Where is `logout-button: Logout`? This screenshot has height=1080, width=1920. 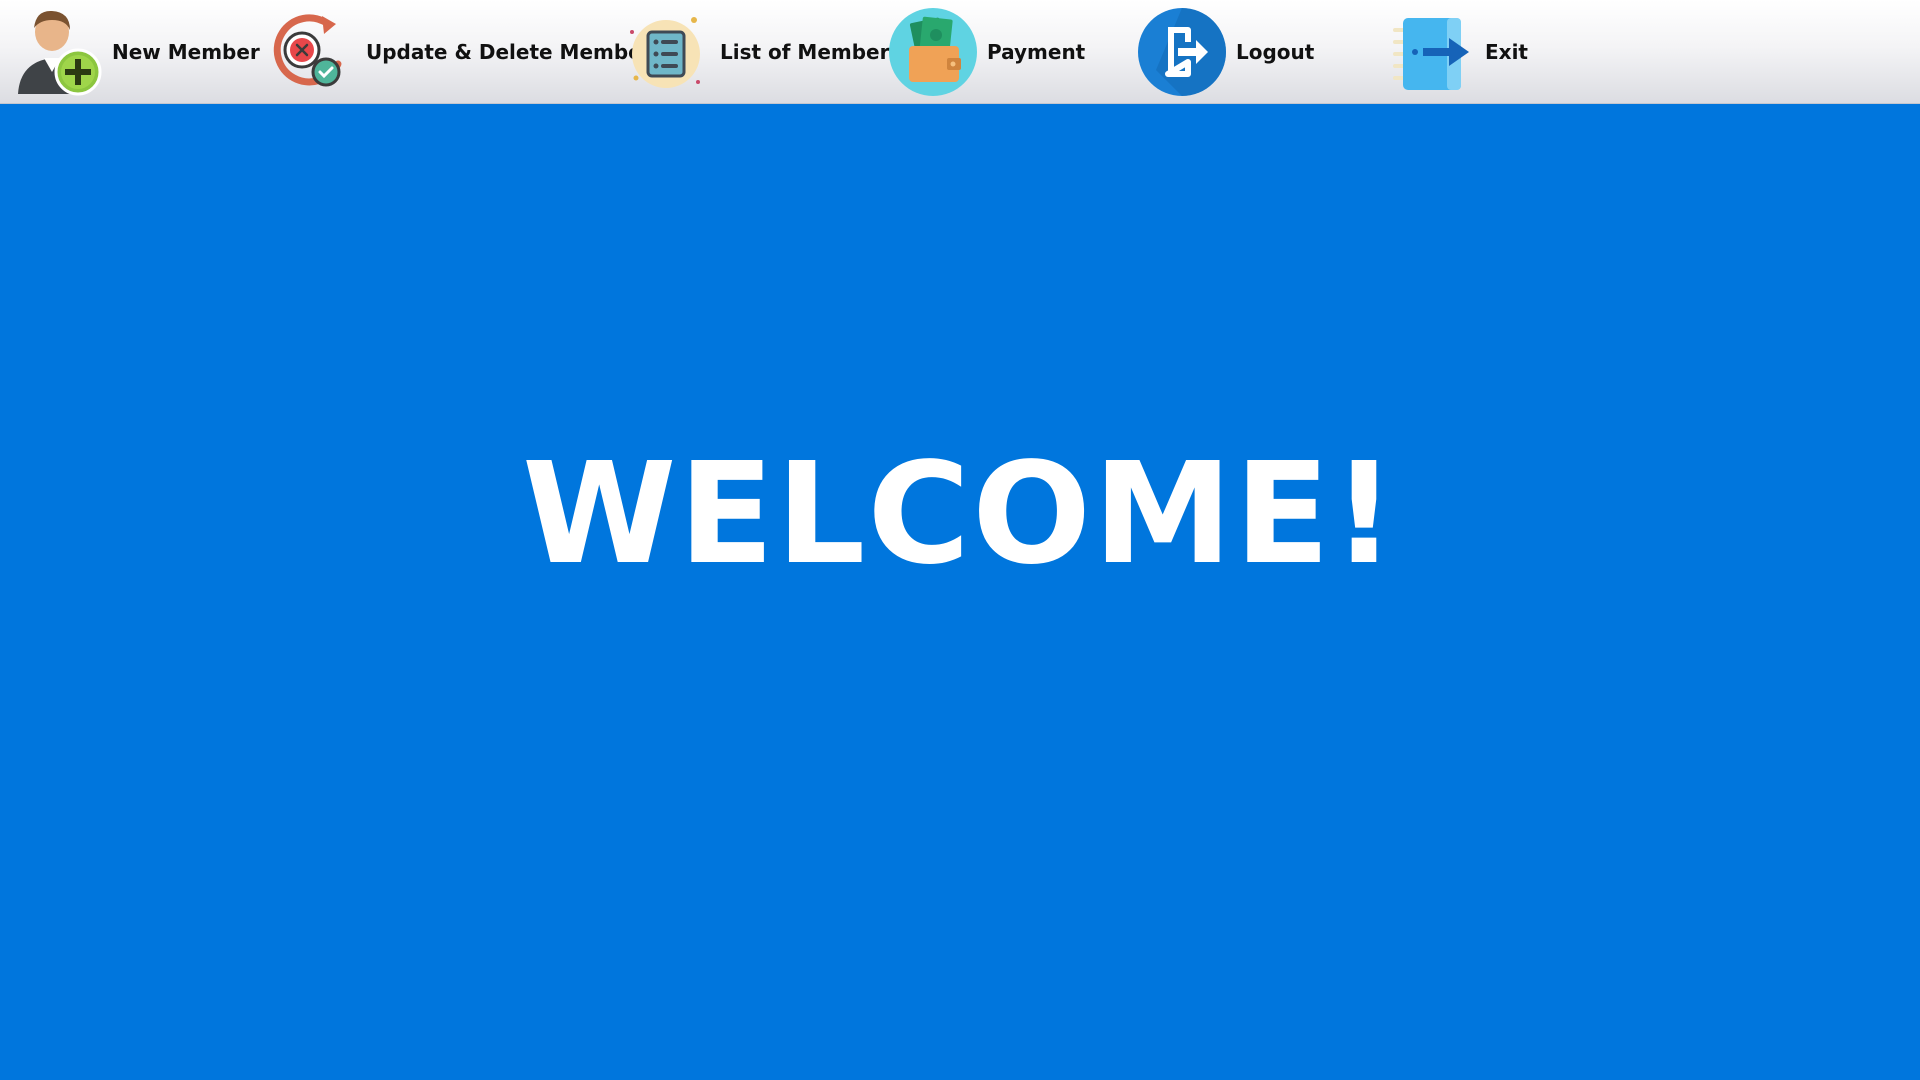
logout-button: Logout is located at coordinates (1225, 52).